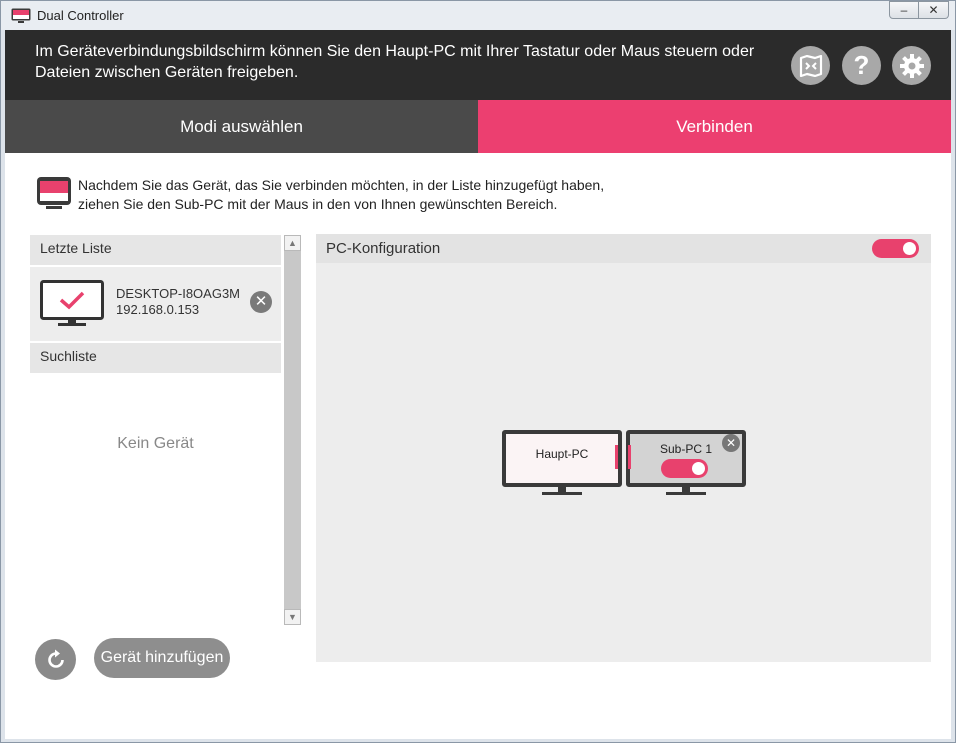 This screenshot has height=743, width=956. I want to click on no-device-text: Kein Gerät, so click(155, 443).